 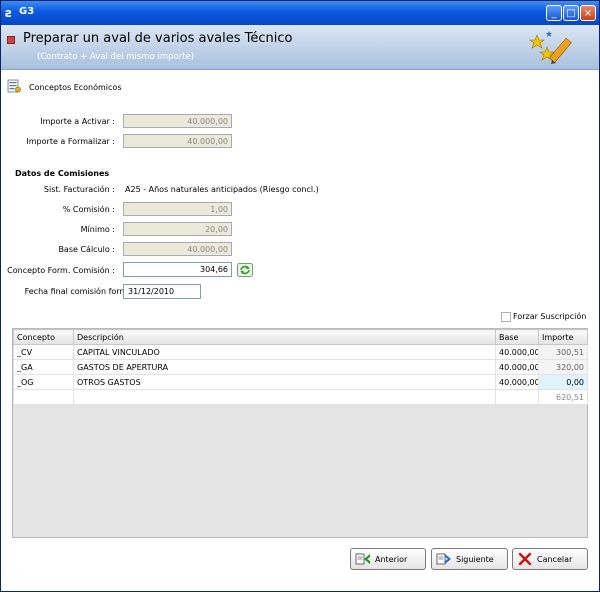 I want to click on table-total-row: 620,51, so click(x=300, y=397).